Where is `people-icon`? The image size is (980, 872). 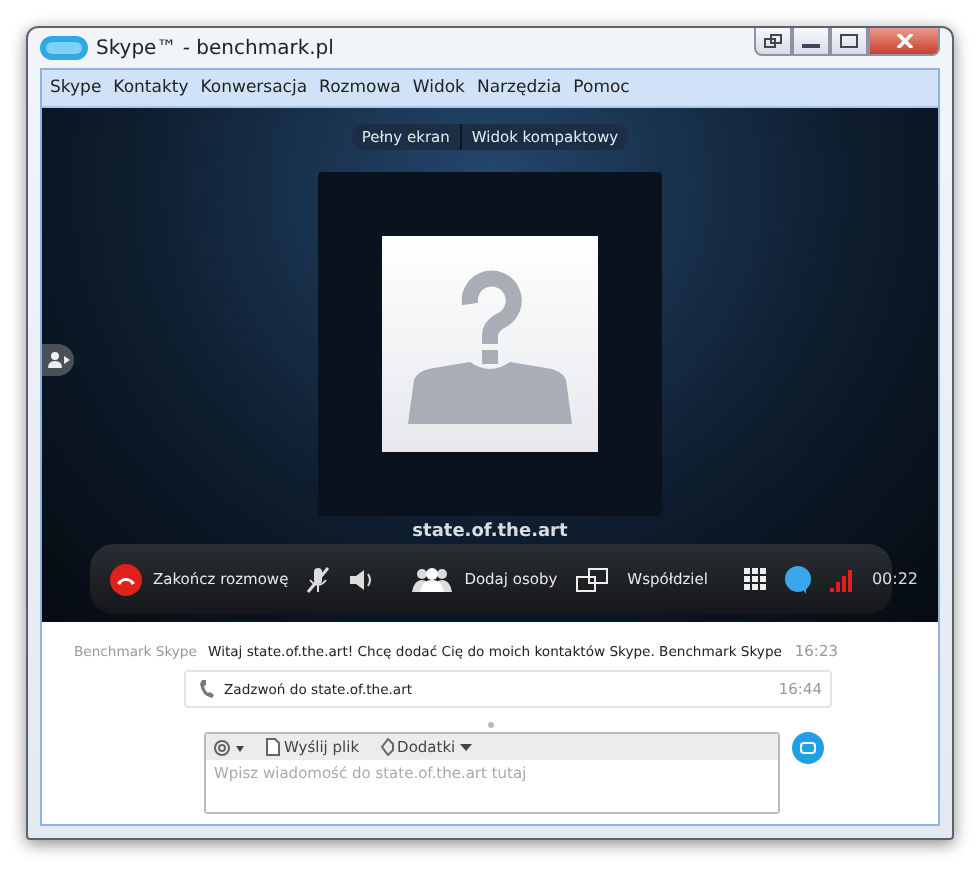 people-icon is located at coordinates (432, 579).